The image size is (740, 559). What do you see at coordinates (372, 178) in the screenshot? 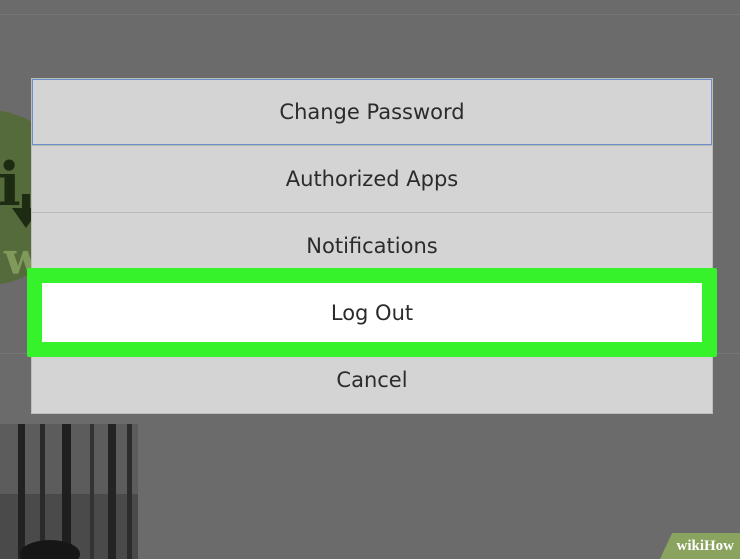
I see `authorized-apps-option: Authorized Apps` at bounding box center [372, 178].